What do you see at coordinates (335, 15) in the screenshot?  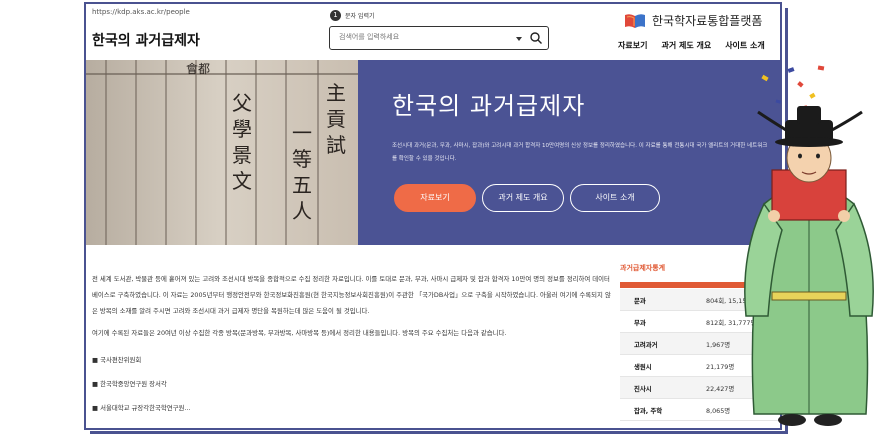 I see `step-badge: 1` at bounding box center [335, 15].